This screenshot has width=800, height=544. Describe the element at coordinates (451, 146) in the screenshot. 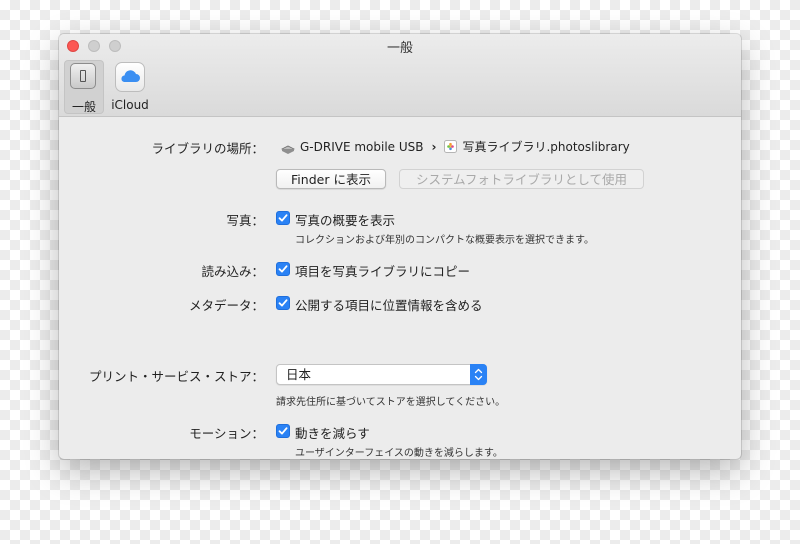

I see `photos-library-icon` at that location.